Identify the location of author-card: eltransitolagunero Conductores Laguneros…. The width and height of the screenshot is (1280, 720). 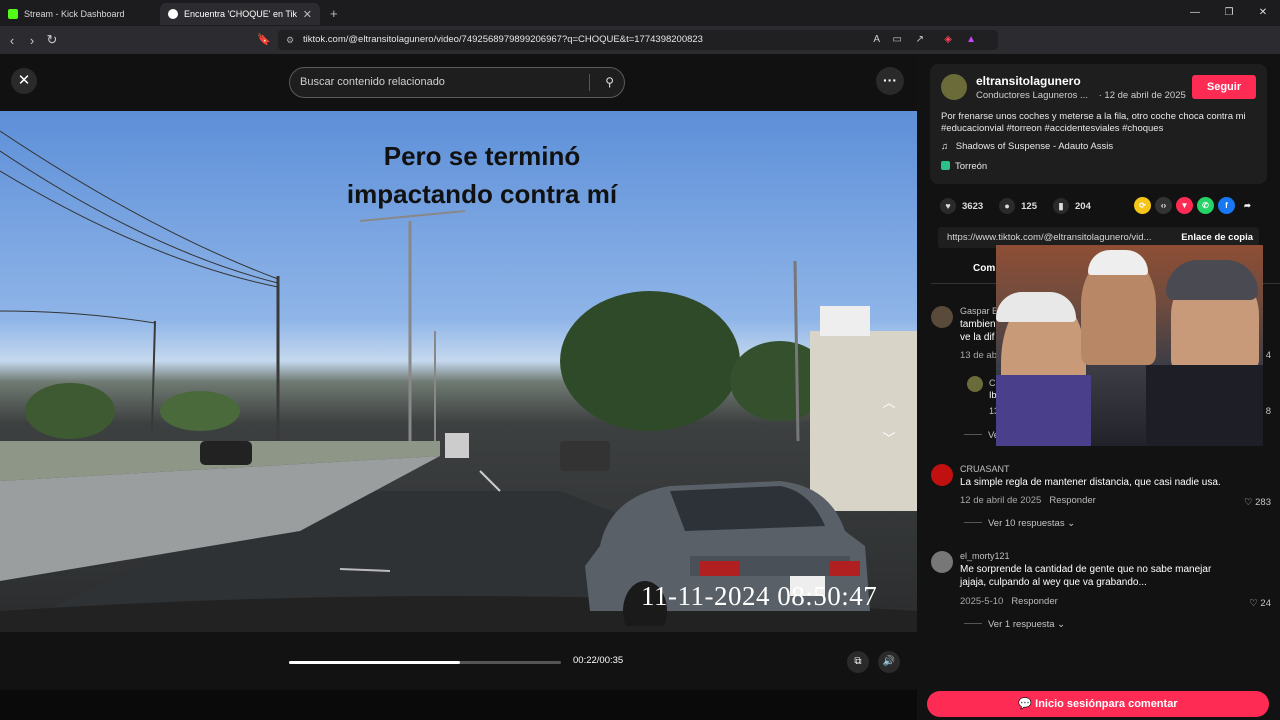
(1098, 124).